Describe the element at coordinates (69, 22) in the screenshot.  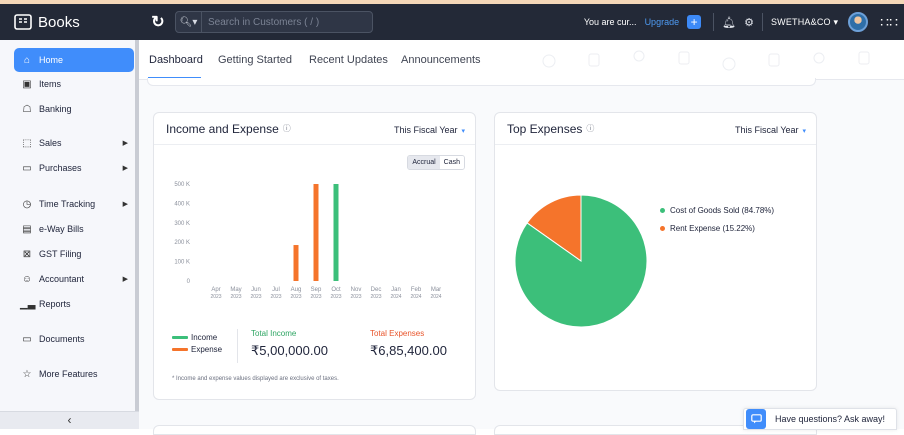
I see `brand: Books` at that location.